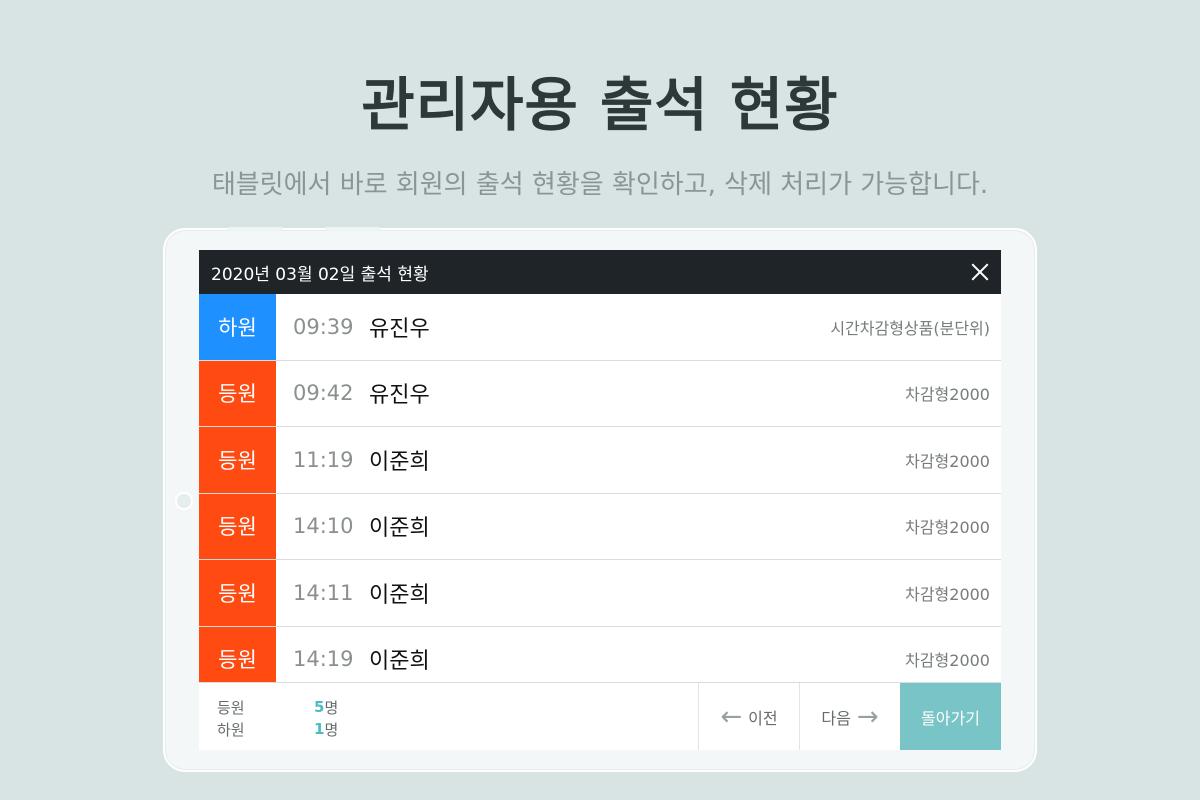  Describe the element at coordinates (457, 707) in the screenshot. I see `summary-checkin: 등원 5 명` at that location.